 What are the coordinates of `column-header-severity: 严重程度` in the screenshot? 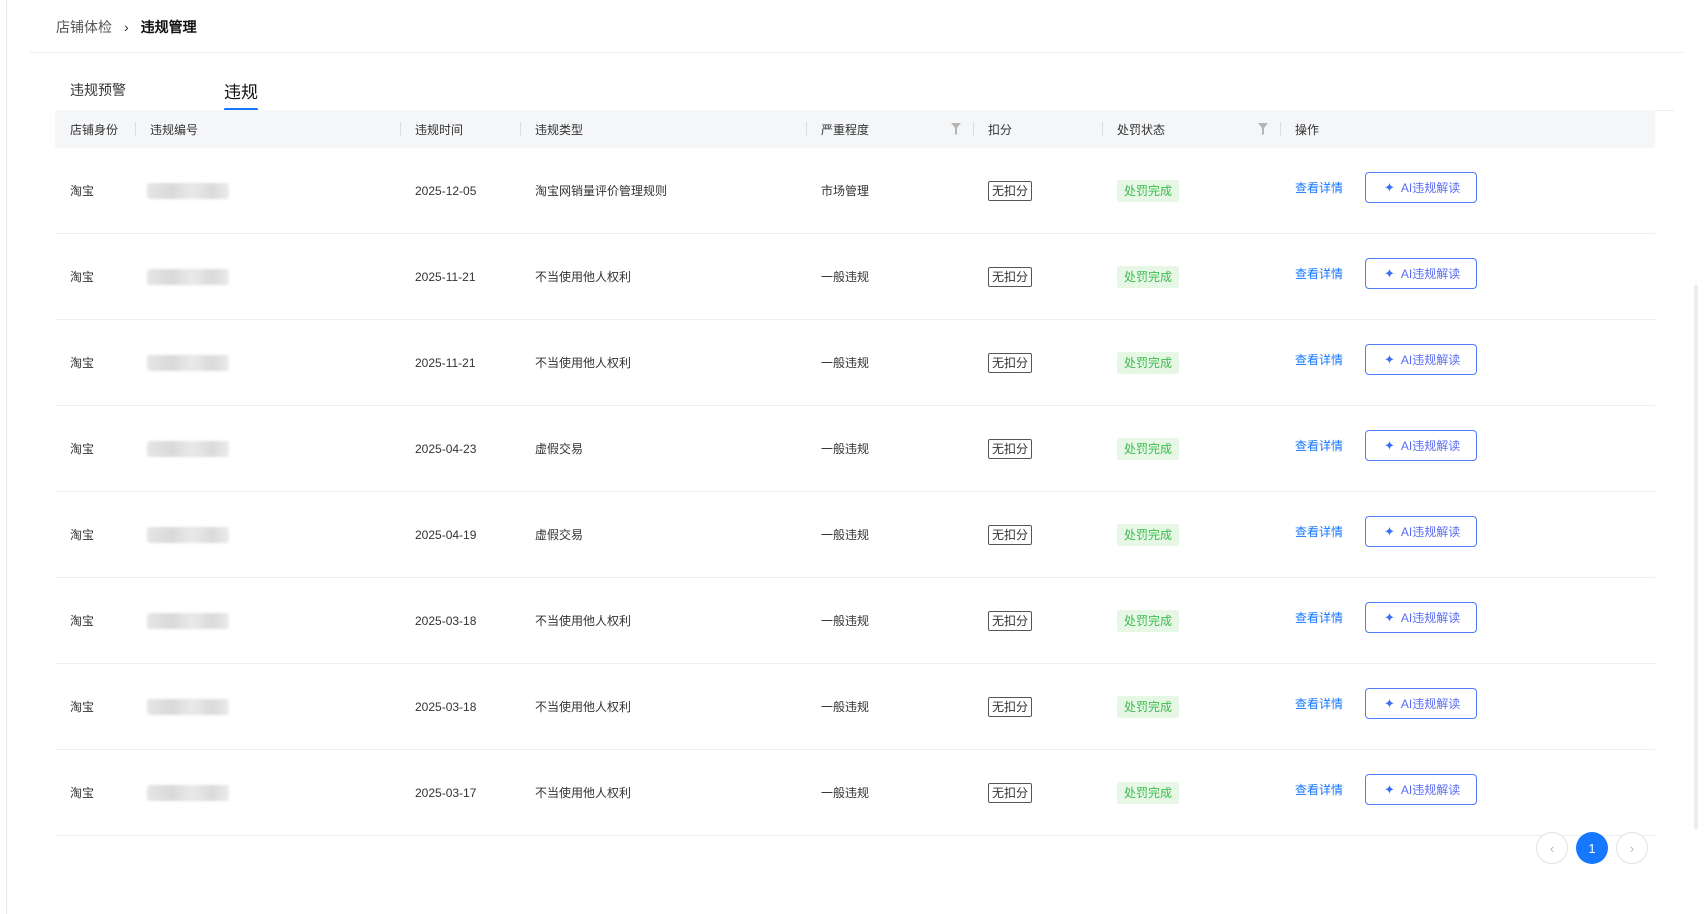 It's located at (889, 129).